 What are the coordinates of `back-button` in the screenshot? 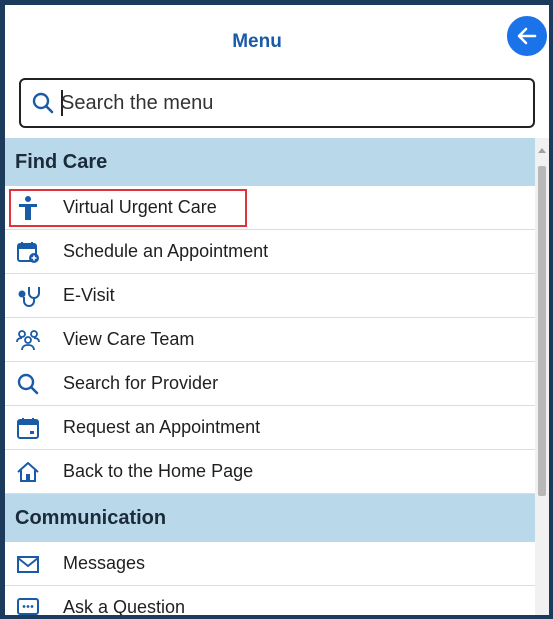 It's located at (527, 36).